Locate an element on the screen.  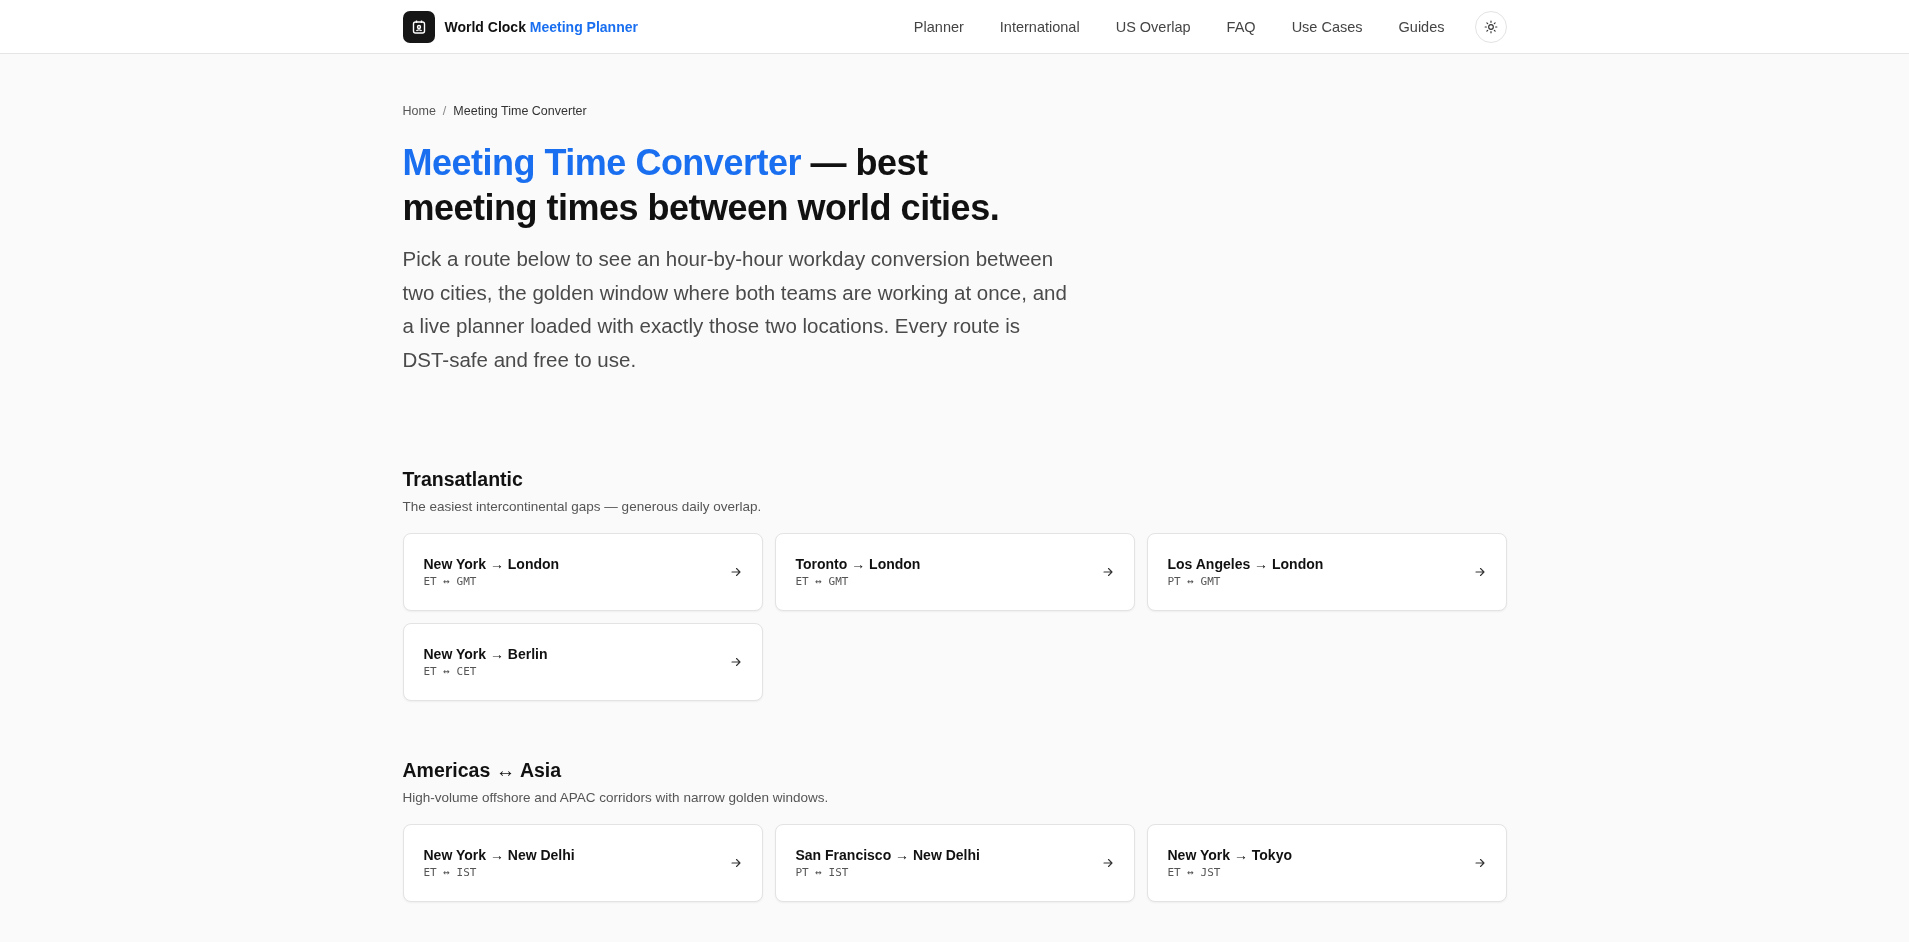
route-card: Toronto → London ET ↔ GMT is located at coordinates (954, 572).